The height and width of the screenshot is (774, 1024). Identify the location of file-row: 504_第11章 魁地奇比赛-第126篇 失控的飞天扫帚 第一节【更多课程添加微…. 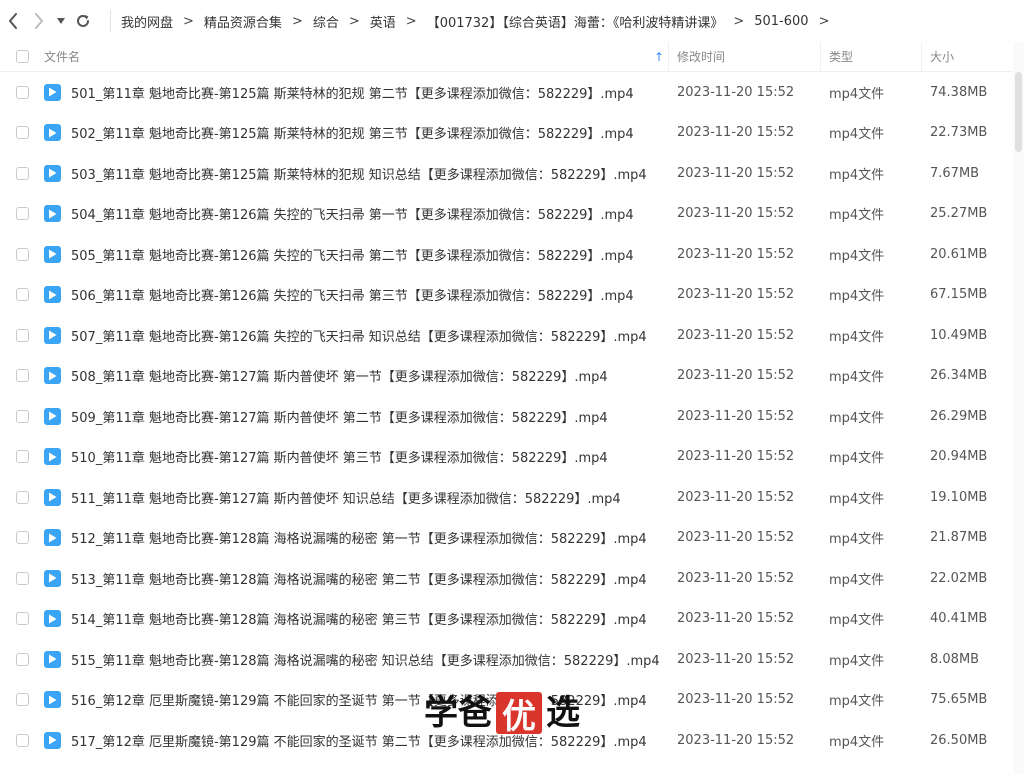
(506, 214).